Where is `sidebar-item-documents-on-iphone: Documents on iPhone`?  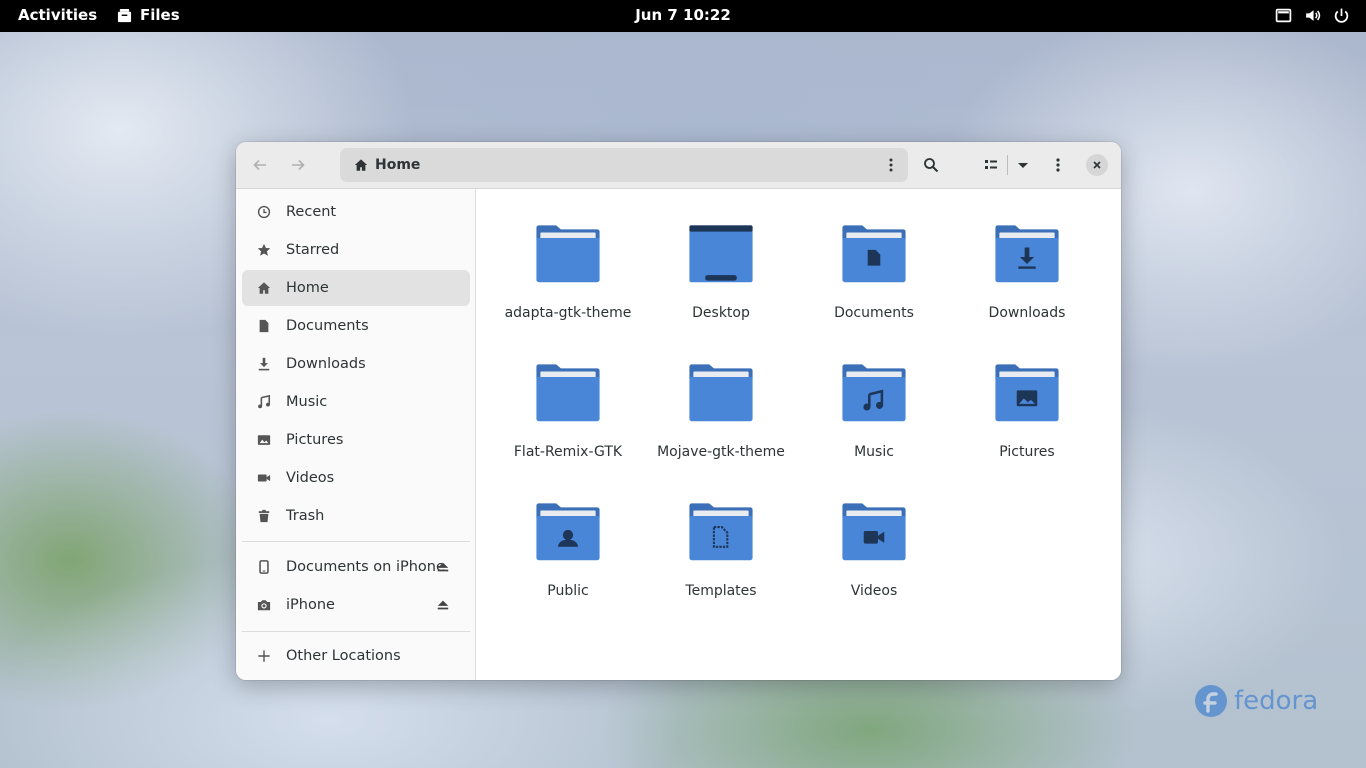 sidebar-item-documents-on-iphone: Documents on iPhone is located at coordinates (356, 567).